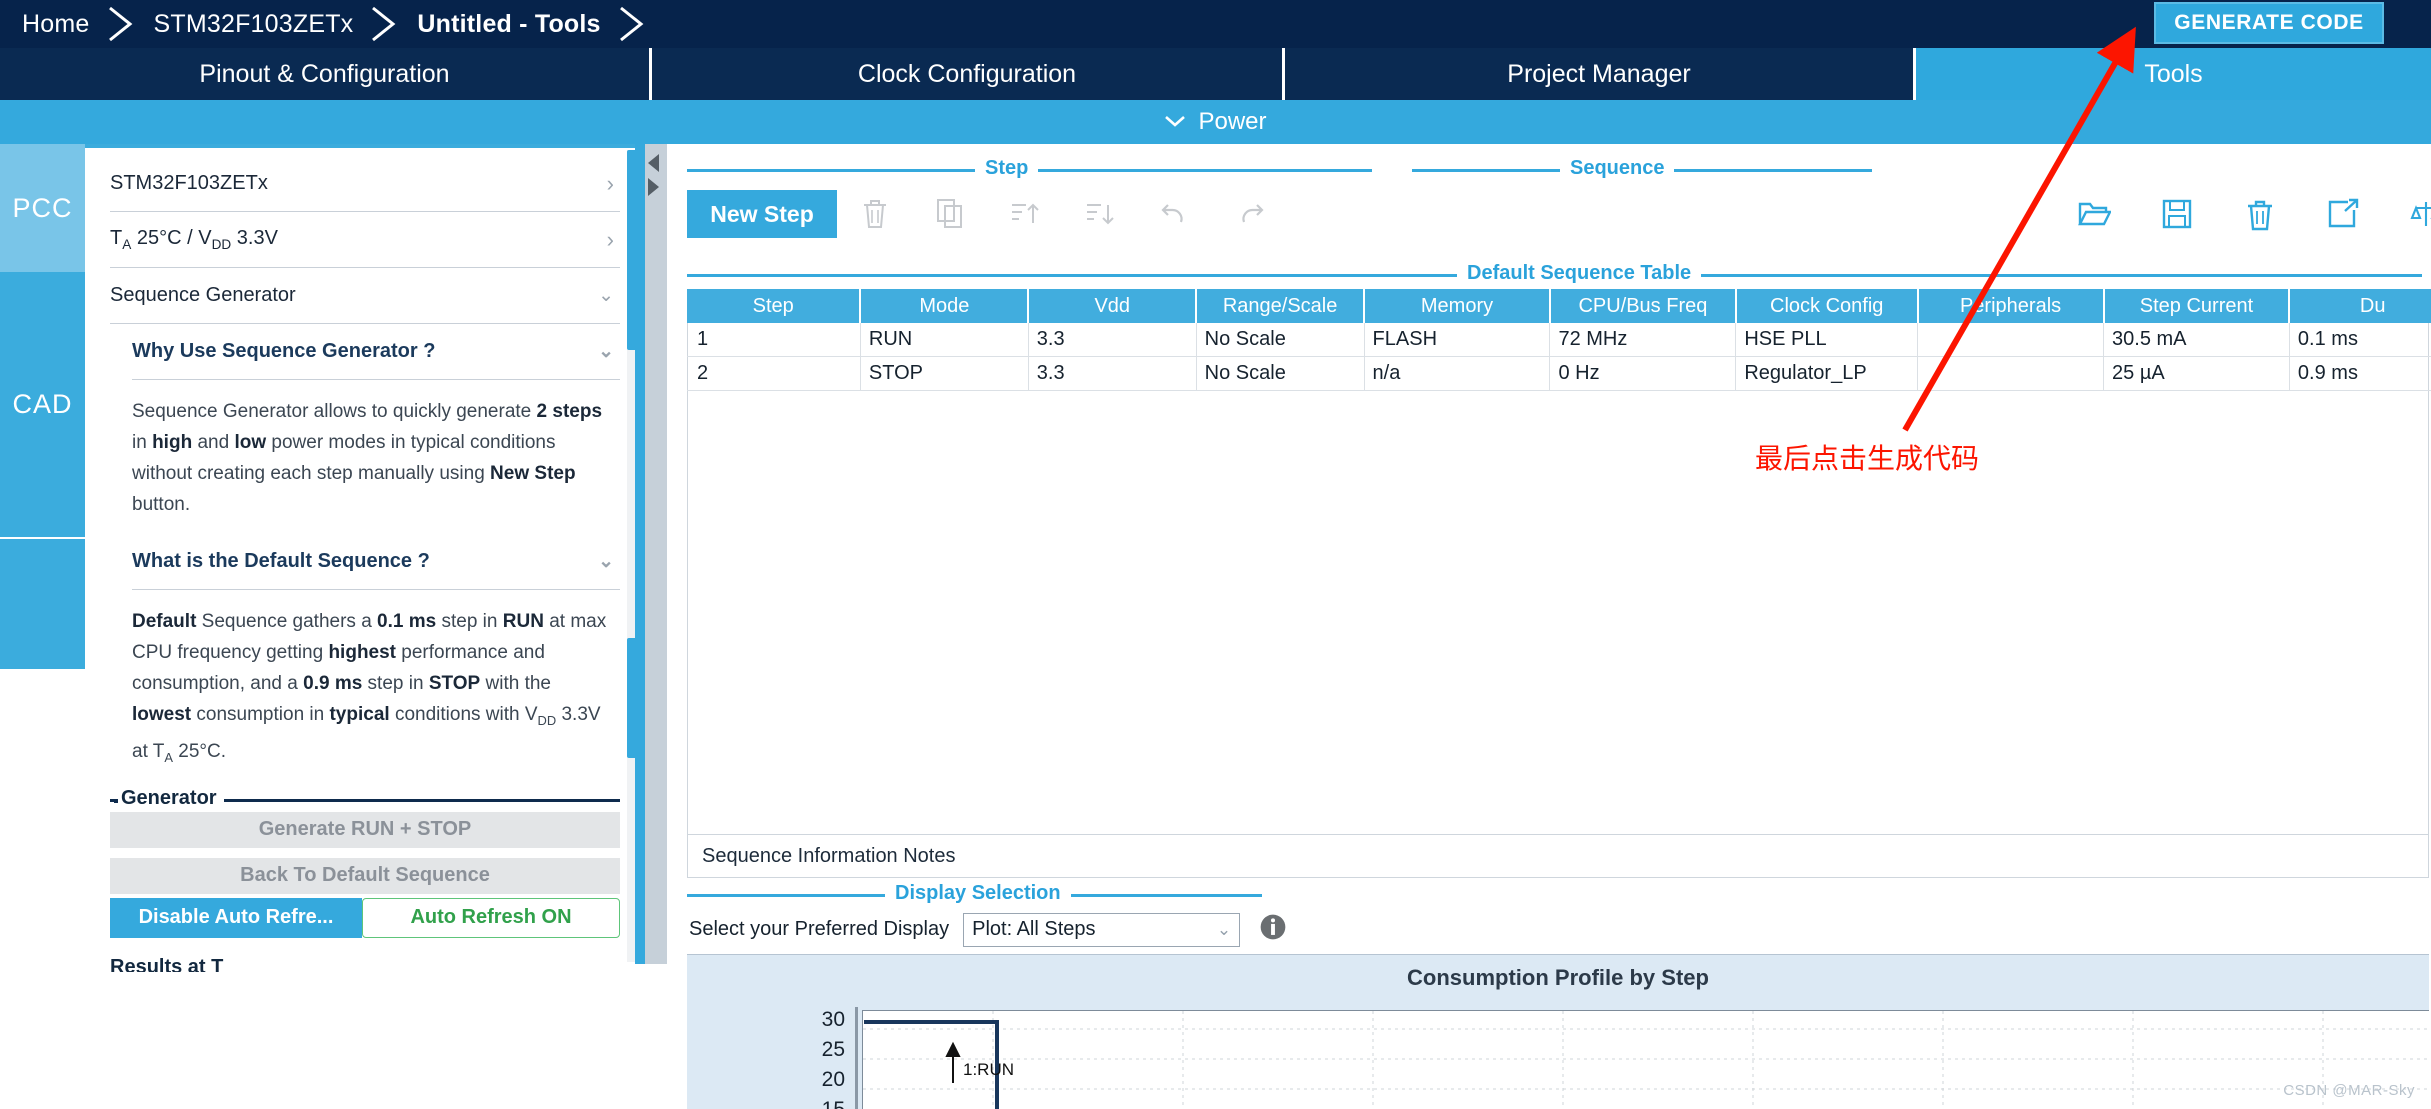 The width and height of the screenshot is (2431, 1109). What do you see at coordinates (1273, 929) in the screenshot?
I see `display-info-icon` at bounding box center [1273, 929].